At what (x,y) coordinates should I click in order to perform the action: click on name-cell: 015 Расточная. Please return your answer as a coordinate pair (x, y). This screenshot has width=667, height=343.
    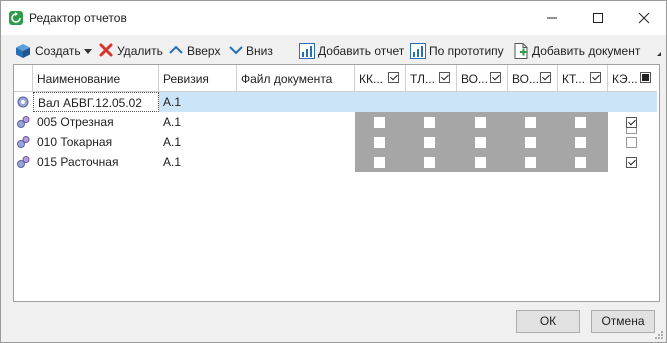
    Looking at the image, I should click on (96, 162).